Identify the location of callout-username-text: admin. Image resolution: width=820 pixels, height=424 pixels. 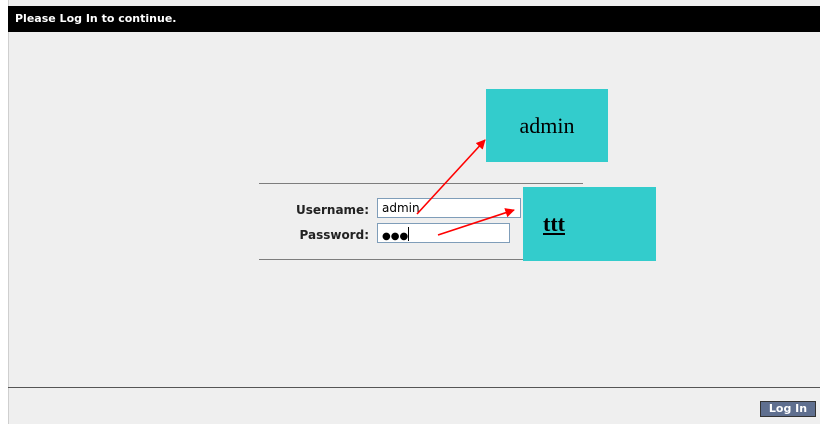
(547, 125).